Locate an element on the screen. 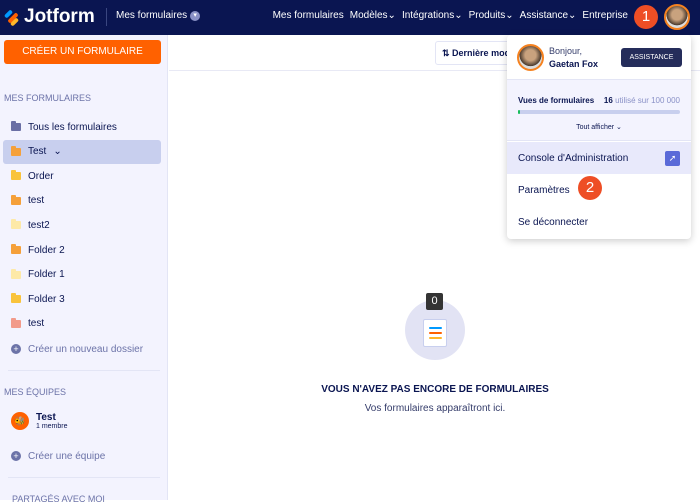 Image resolution: width=700 pixels, height=504 pixels. jotform-logo-icon is located at coordinates (11, 17).